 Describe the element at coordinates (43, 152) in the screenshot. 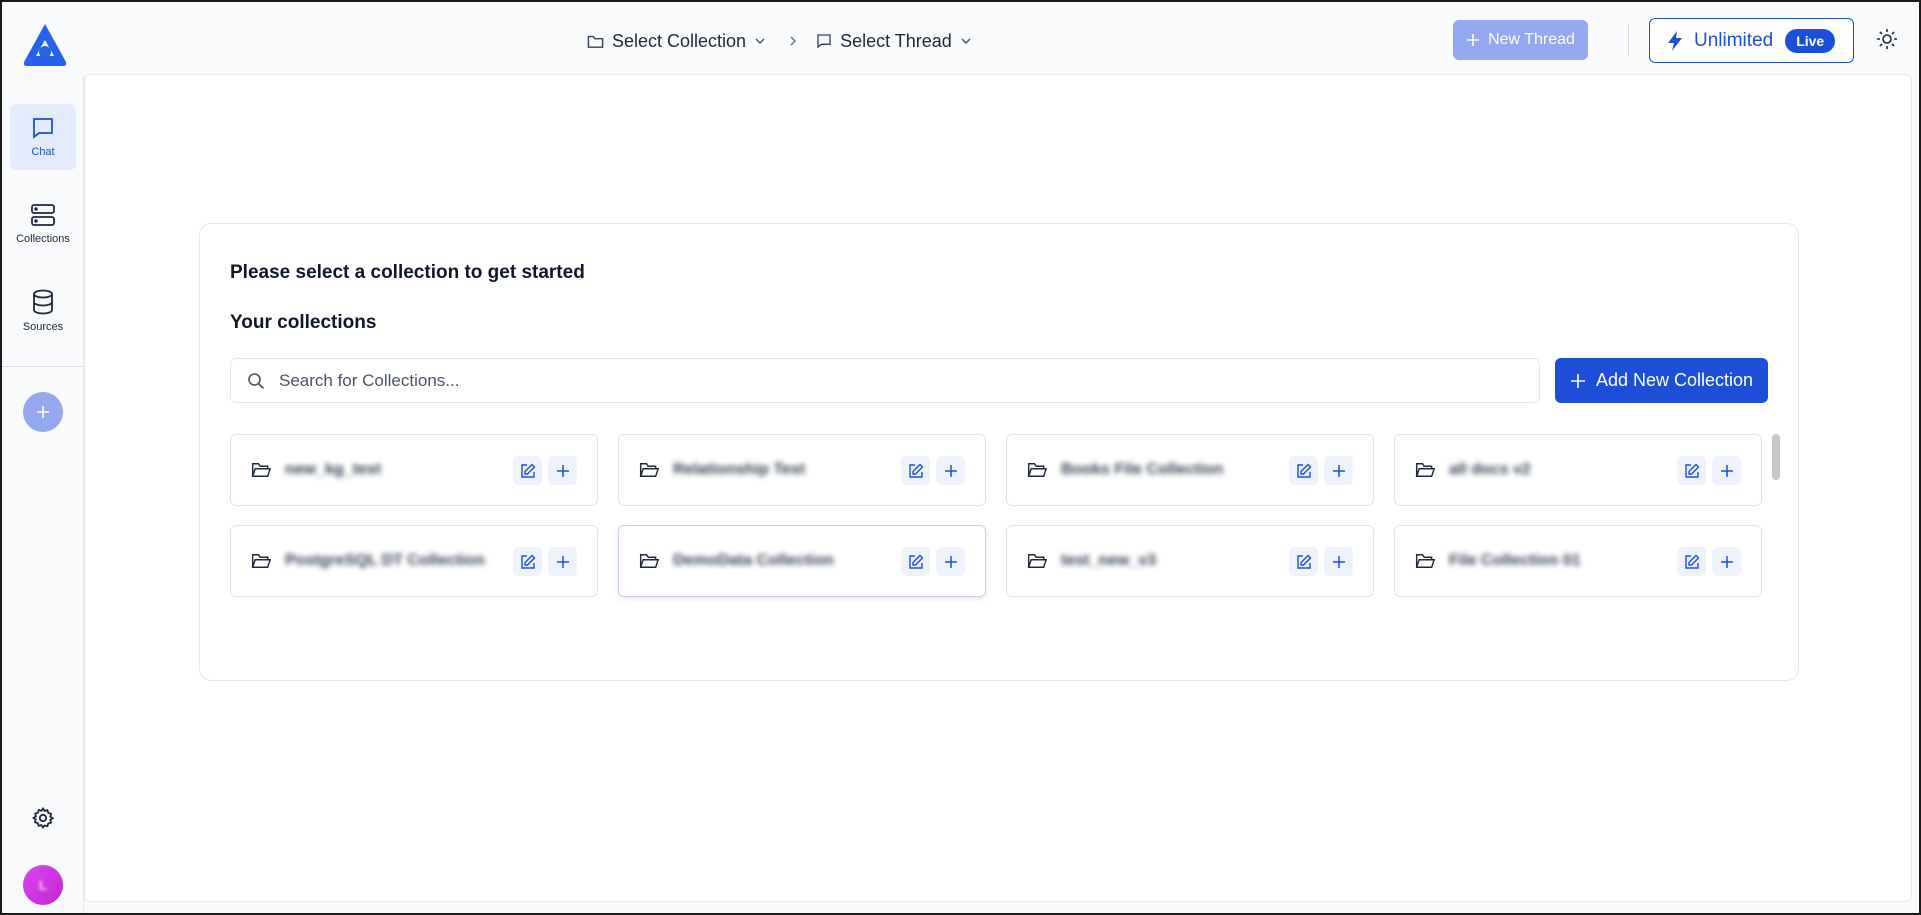

I see `sidebar-item-label: Chat` at that location.